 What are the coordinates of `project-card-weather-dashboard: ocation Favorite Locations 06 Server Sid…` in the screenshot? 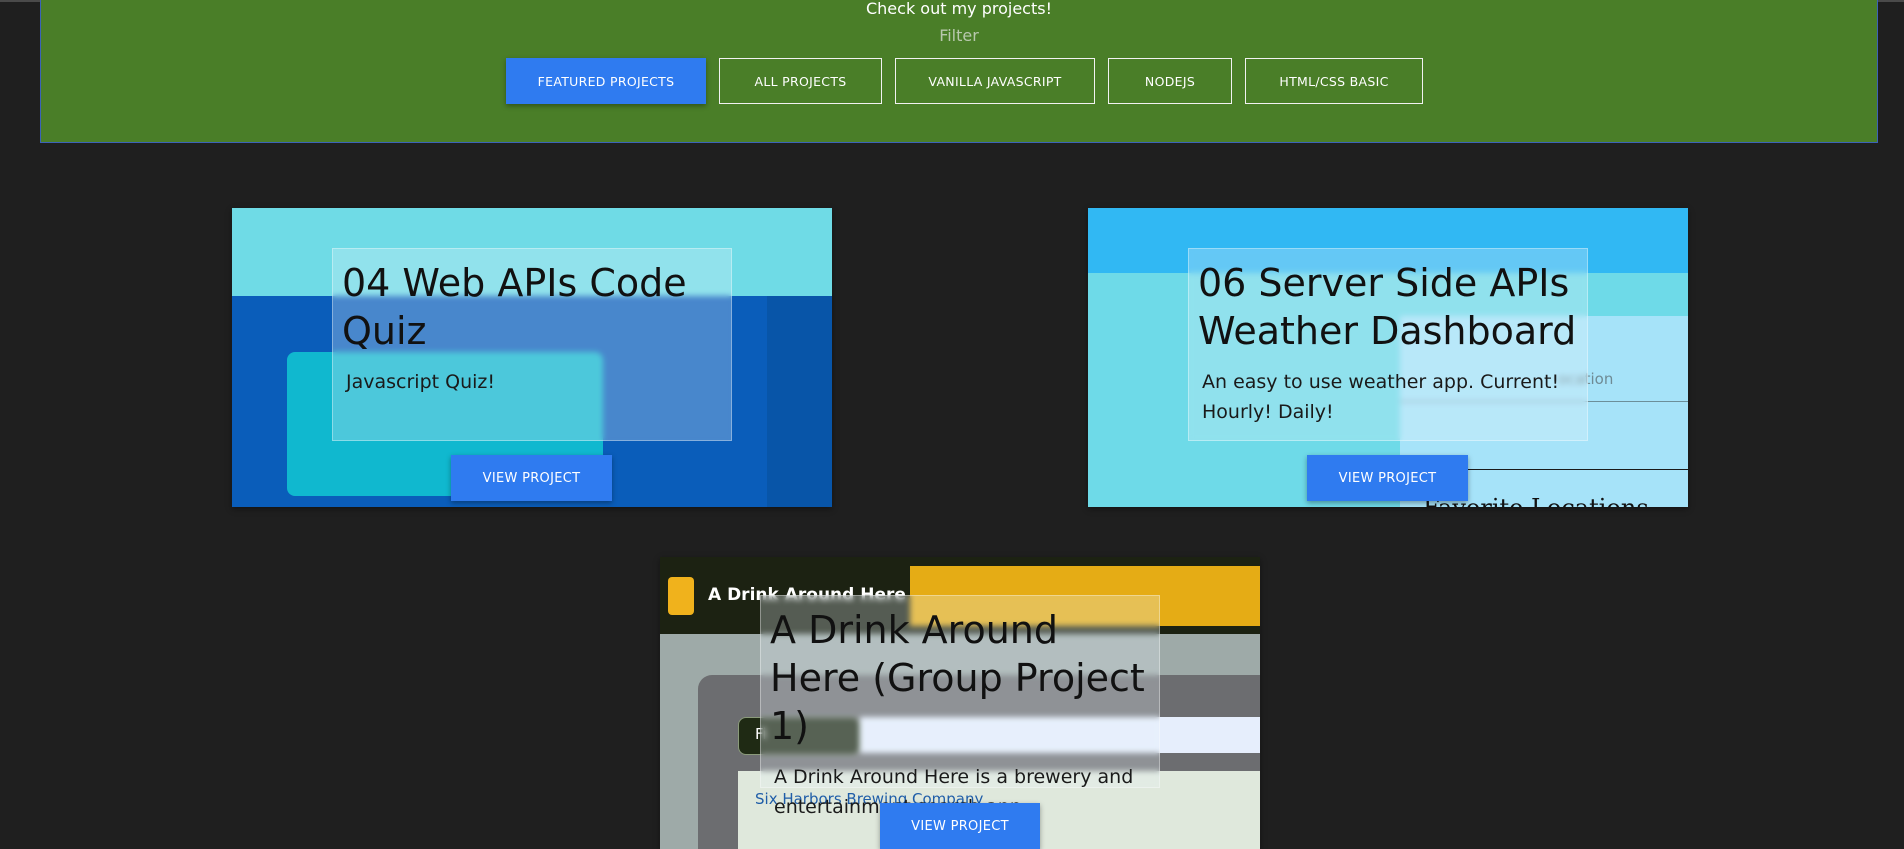 It's located at (1388, 357).